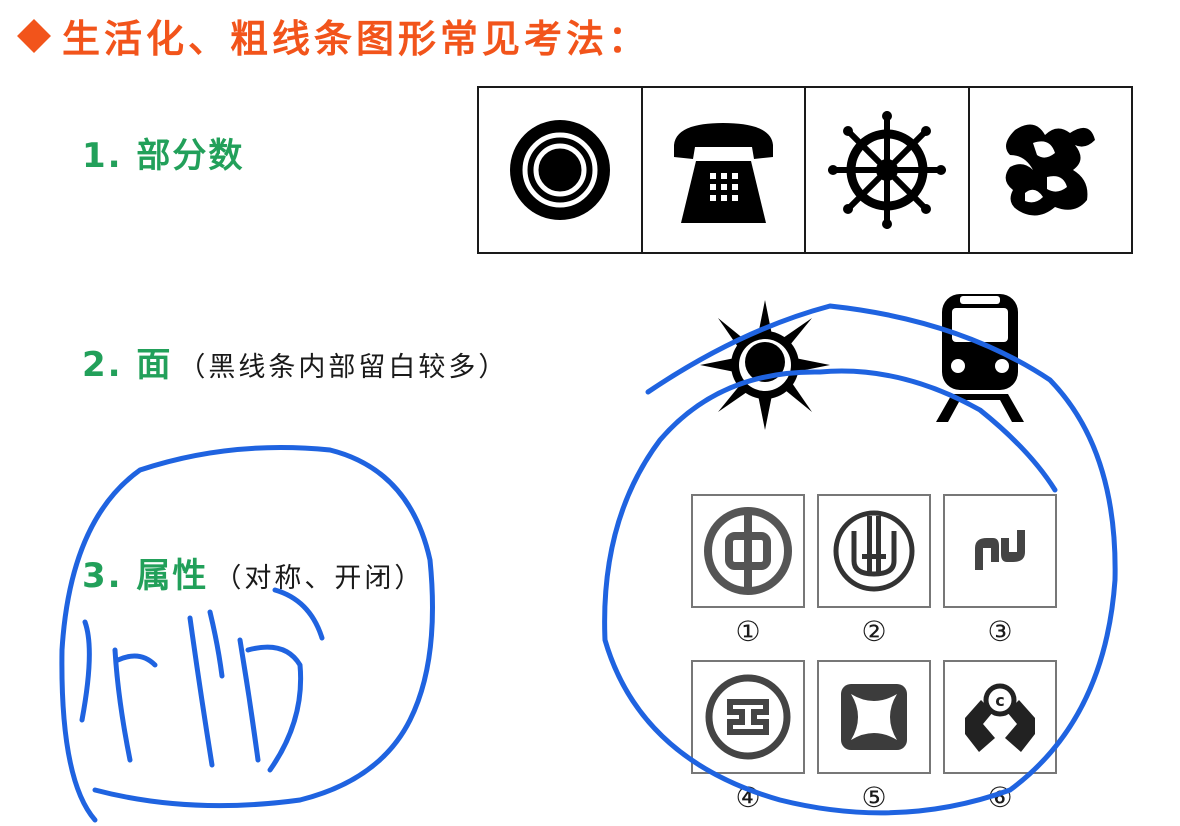  I want to click on item-3-label: 3. 属性, so click(145, 576).